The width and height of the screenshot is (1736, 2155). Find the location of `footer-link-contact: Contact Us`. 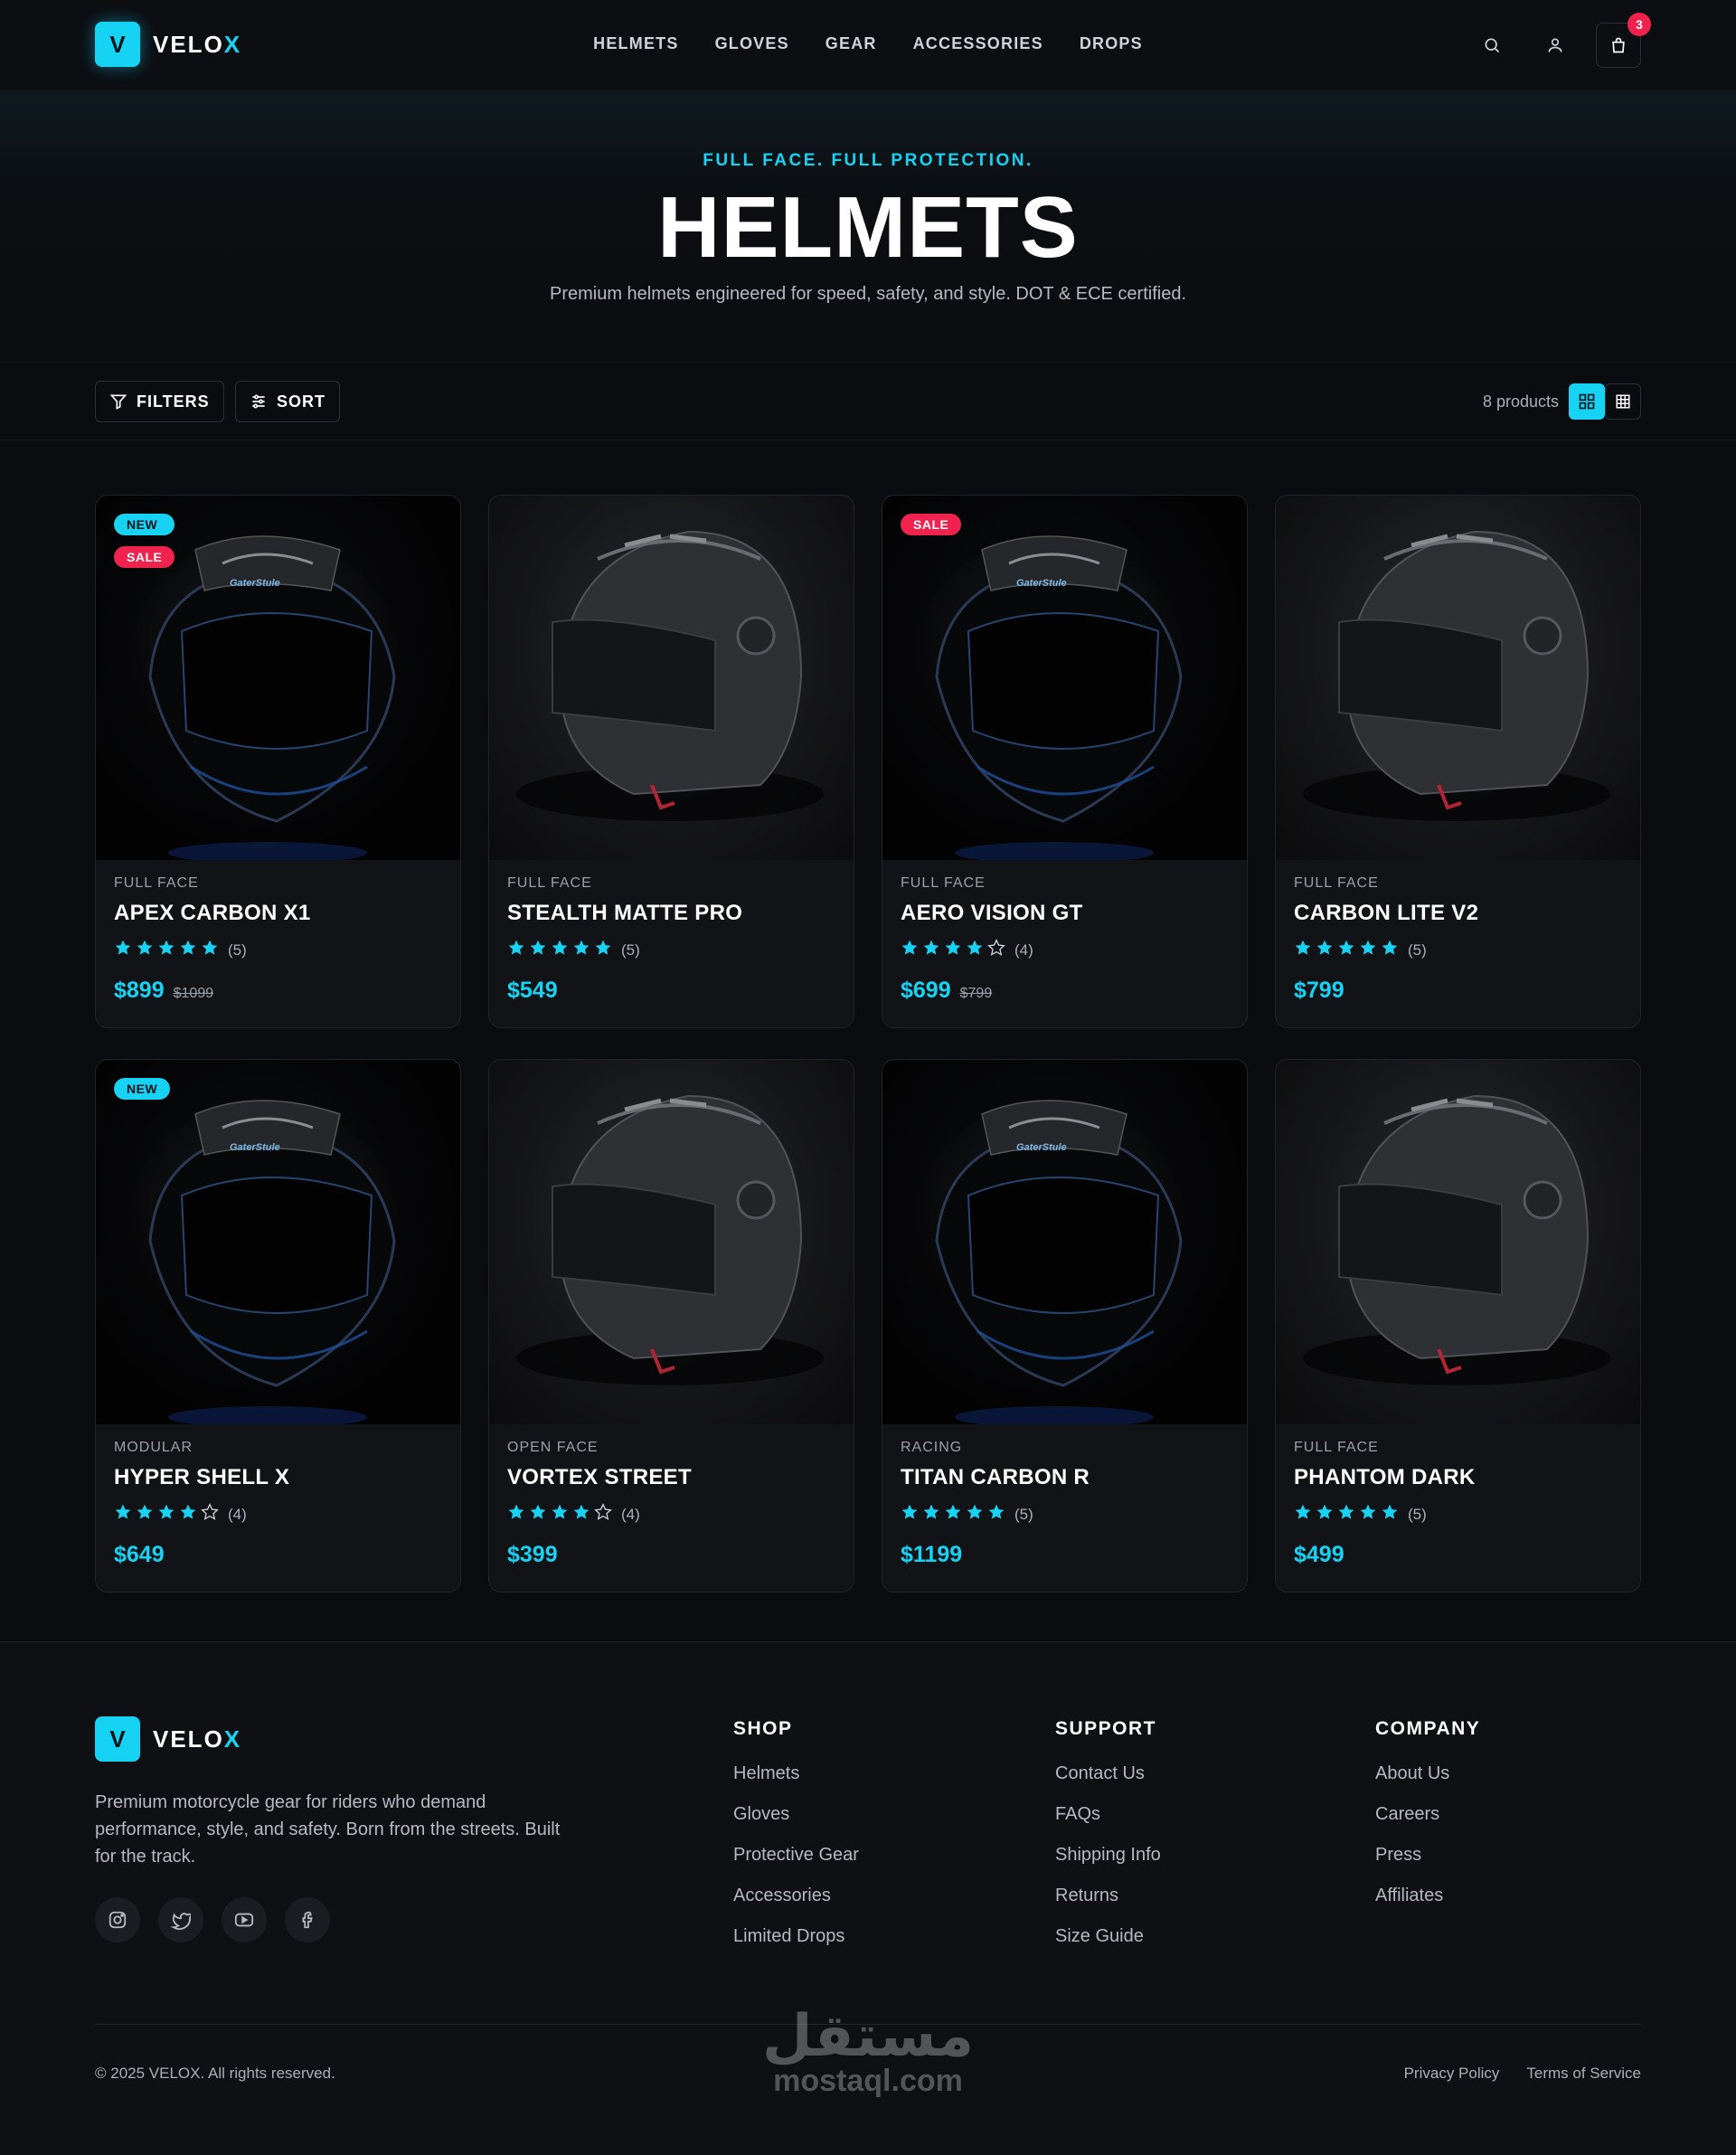

footer-link-contact: Contact Us is located at coordinates (1108, 1784).